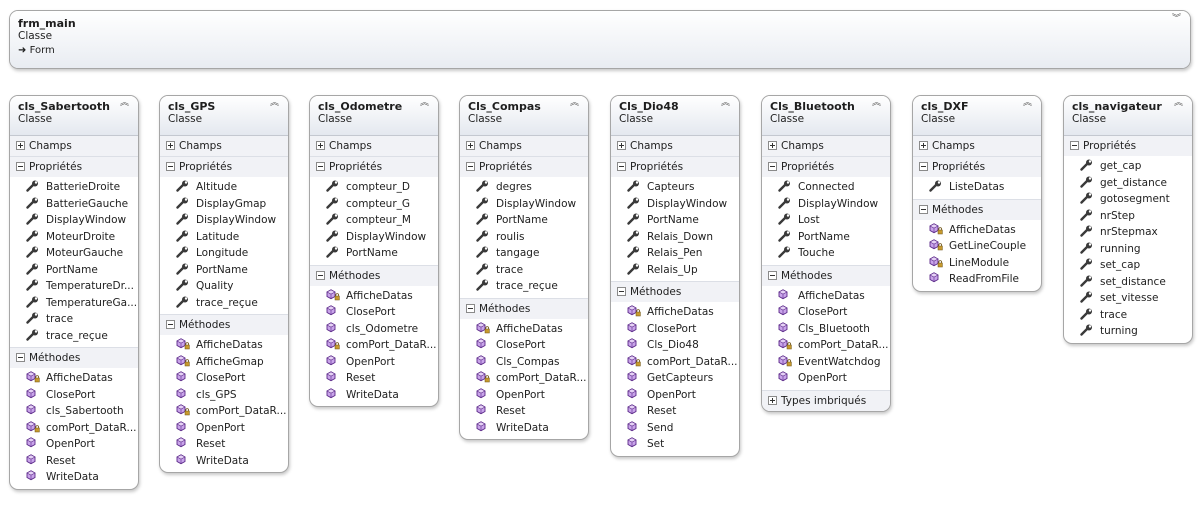 The width and height of the screenshot is (1200, 508). What do you see at coordinates (1128, 298) in the screenshot?
I see `property-item: set_vitesse` at bounding box center [1128, 298].